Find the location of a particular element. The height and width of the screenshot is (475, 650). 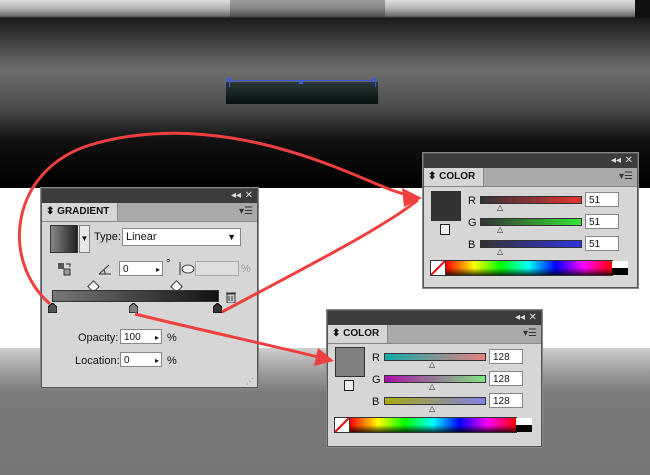

color-panel-bottom: ◂◂ ✕ ⬍ COLOR ▾☰ R △ 128 G △ 128 B △ 128 is located at coordinates (434, 378).